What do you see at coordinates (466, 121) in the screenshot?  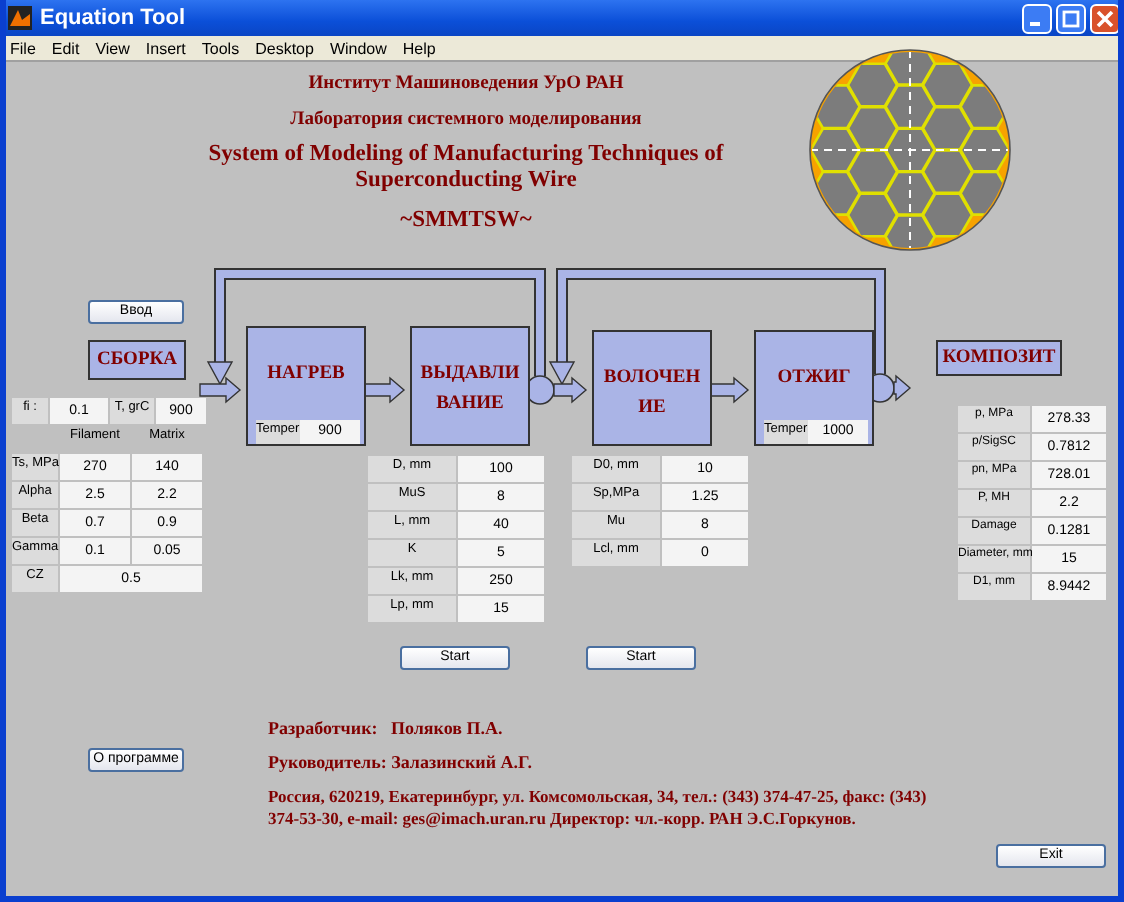 I see `lab-name: Лаборатория системного моделирования` at bounding box center [466, 121].